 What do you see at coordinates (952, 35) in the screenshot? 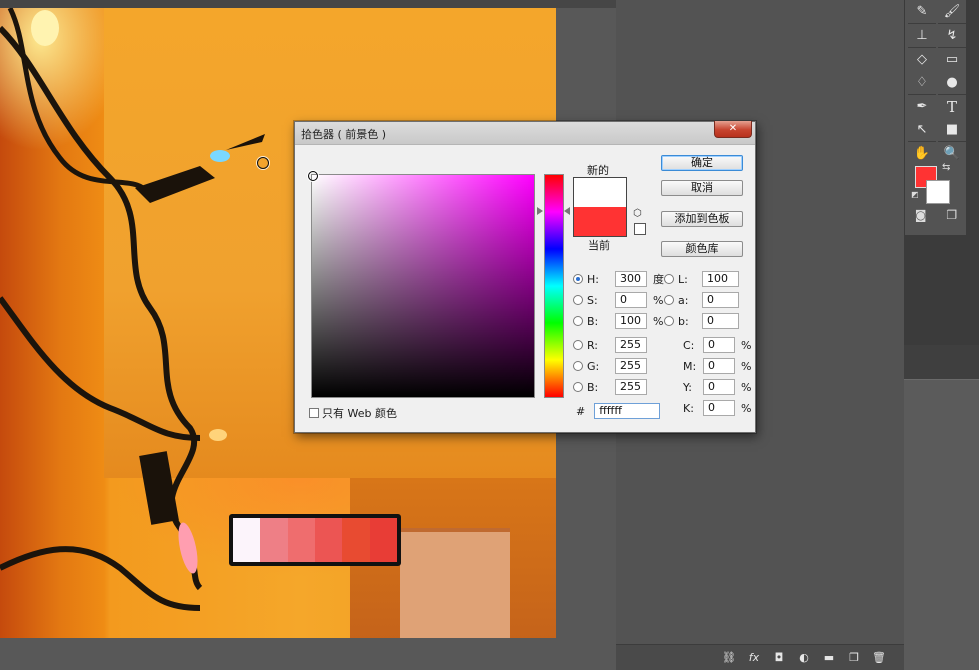
I see `history-brush-icon: ↯` at bounding box center [952, 35].